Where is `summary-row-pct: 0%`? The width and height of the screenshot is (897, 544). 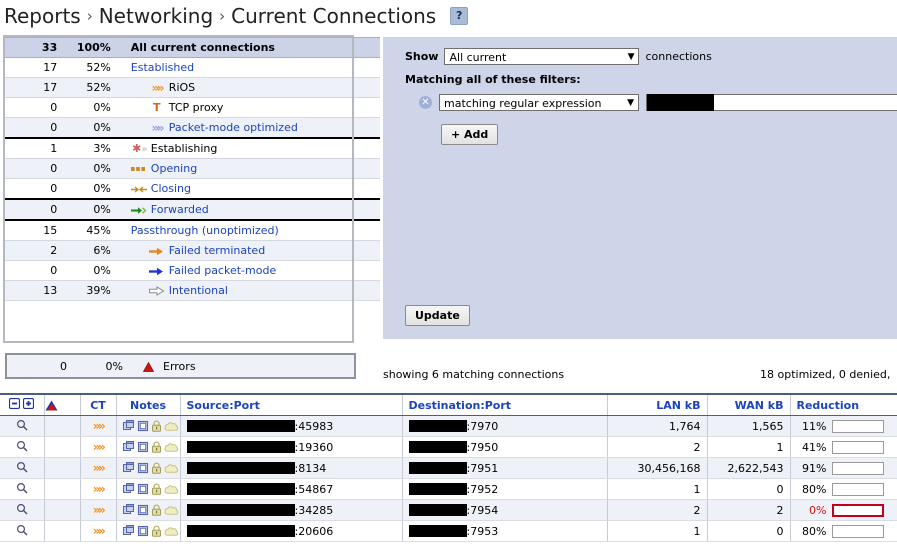 summary-row-pct: 0% is located at coordinates (93, 209).